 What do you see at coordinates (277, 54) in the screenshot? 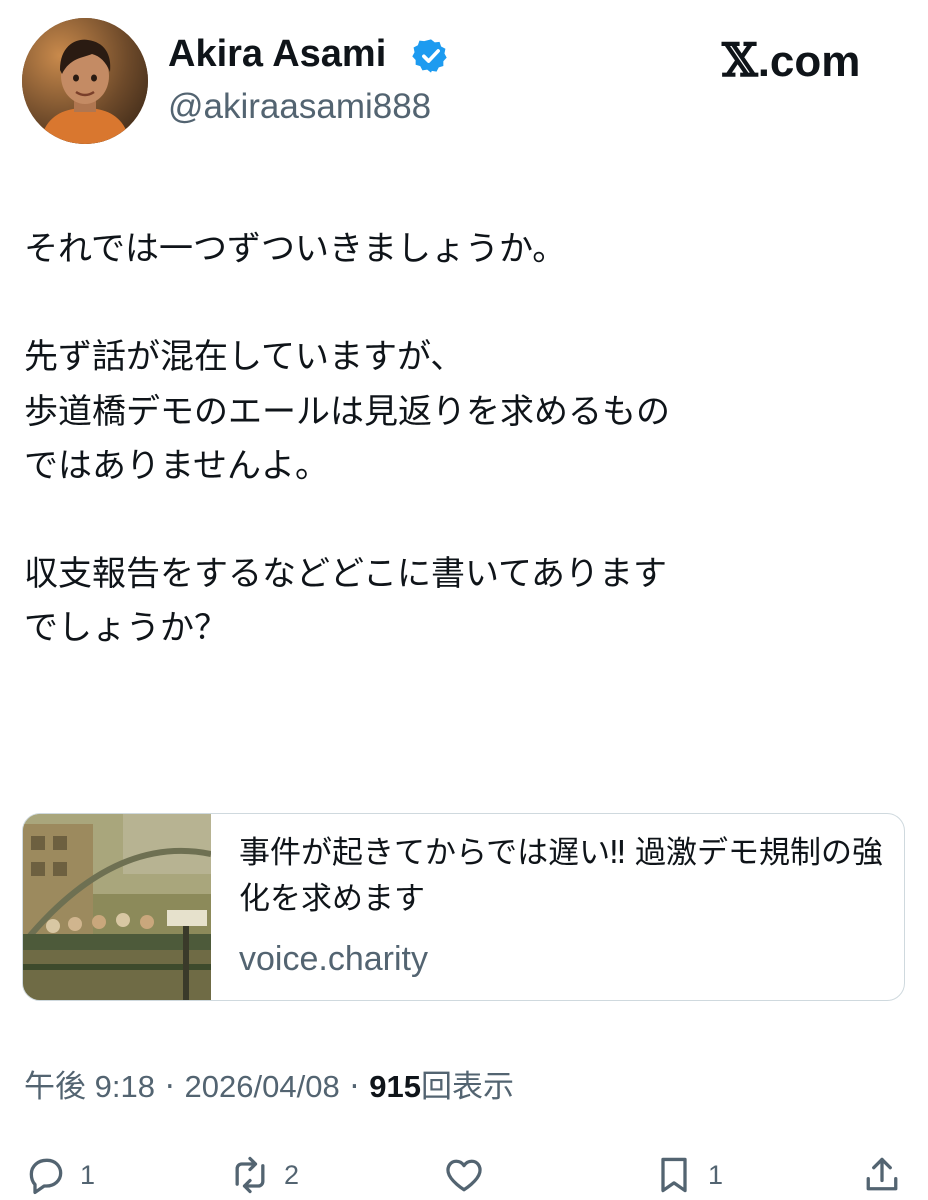
I see `display-name: Akira Asami` at bounding box center [277, 54].